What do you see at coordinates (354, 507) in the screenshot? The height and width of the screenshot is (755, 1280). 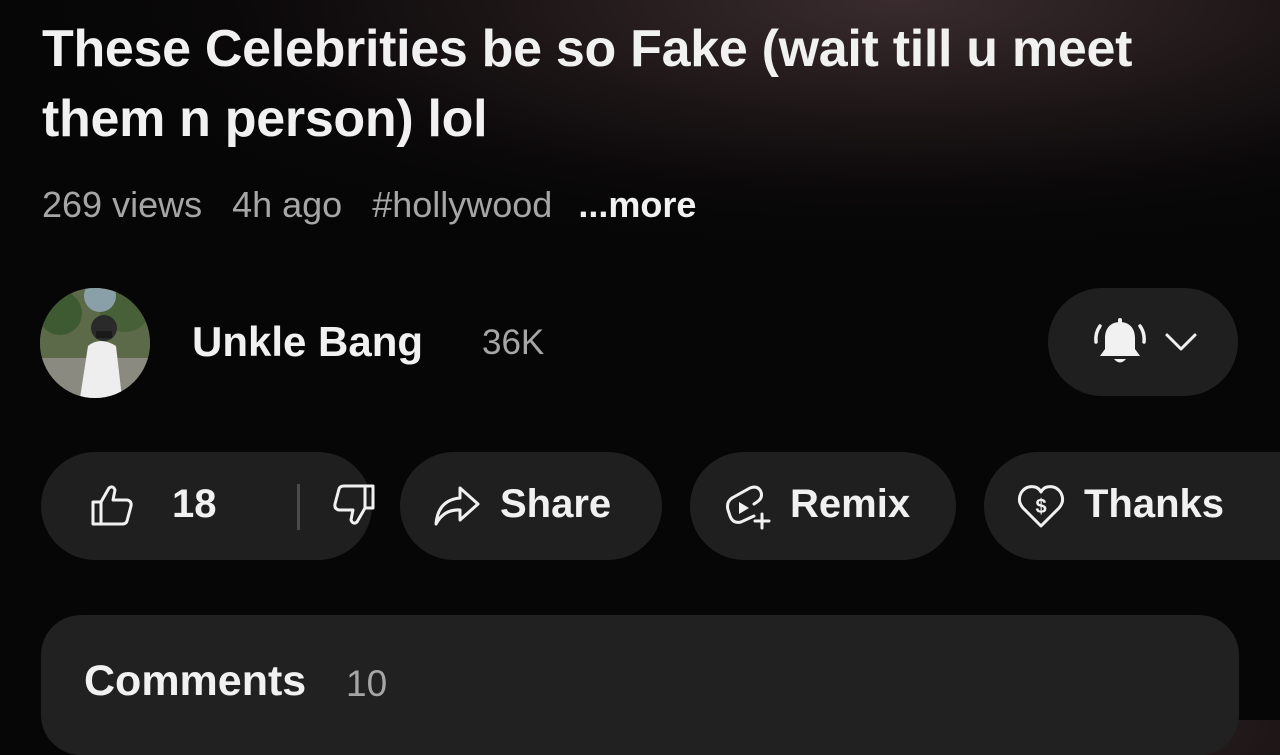 I see `thumbs-down-icon` at bounding box center [354, 507].